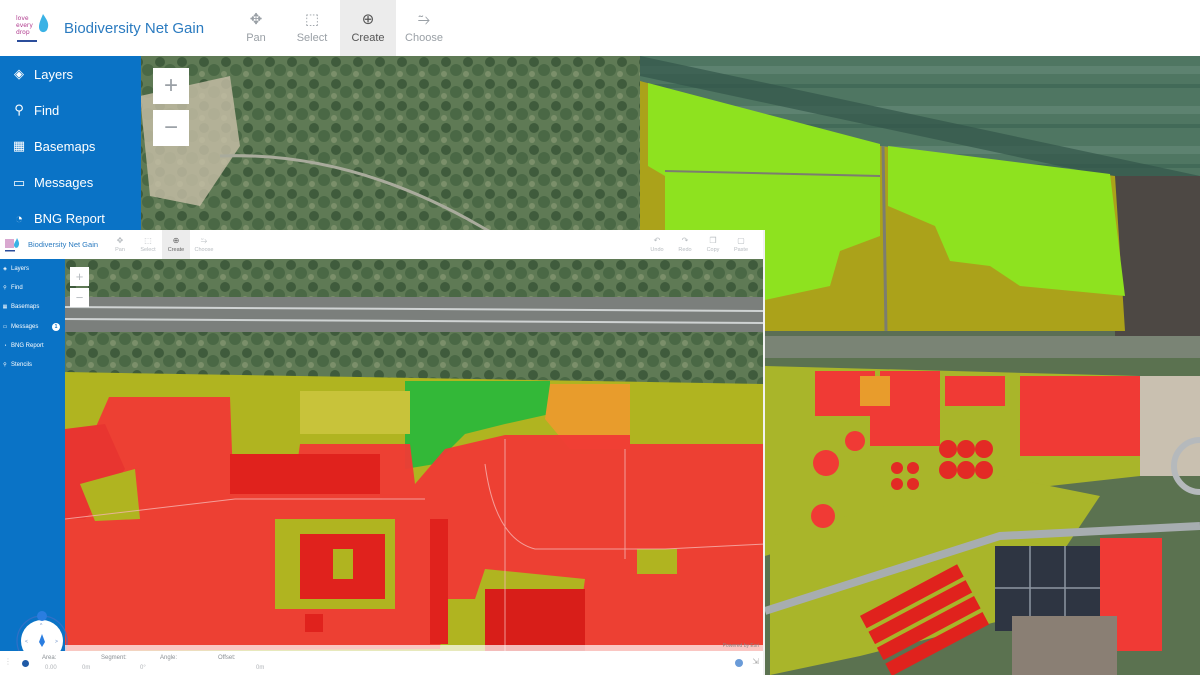 The height and width of the screenshot is (675, 1200). Describe the element at coordinates (739, 663) in the screenshot. I see `settings-icon` at that location.